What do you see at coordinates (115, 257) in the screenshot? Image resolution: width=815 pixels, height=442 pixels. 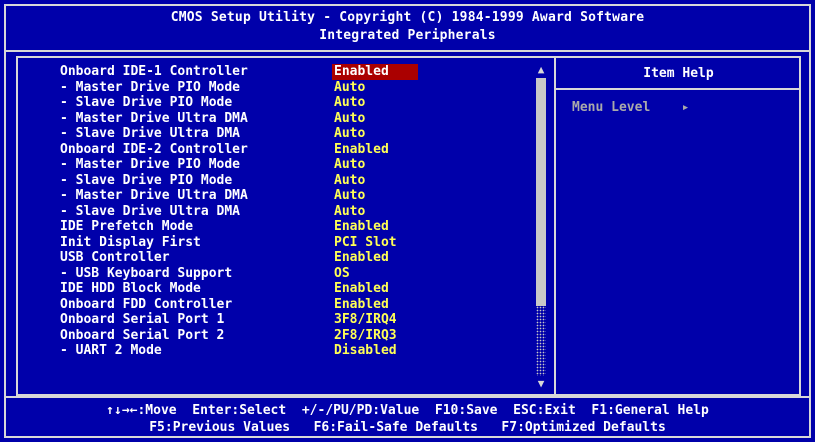 I see `setting-label: USB Controller` at bounding box center [115, 257].